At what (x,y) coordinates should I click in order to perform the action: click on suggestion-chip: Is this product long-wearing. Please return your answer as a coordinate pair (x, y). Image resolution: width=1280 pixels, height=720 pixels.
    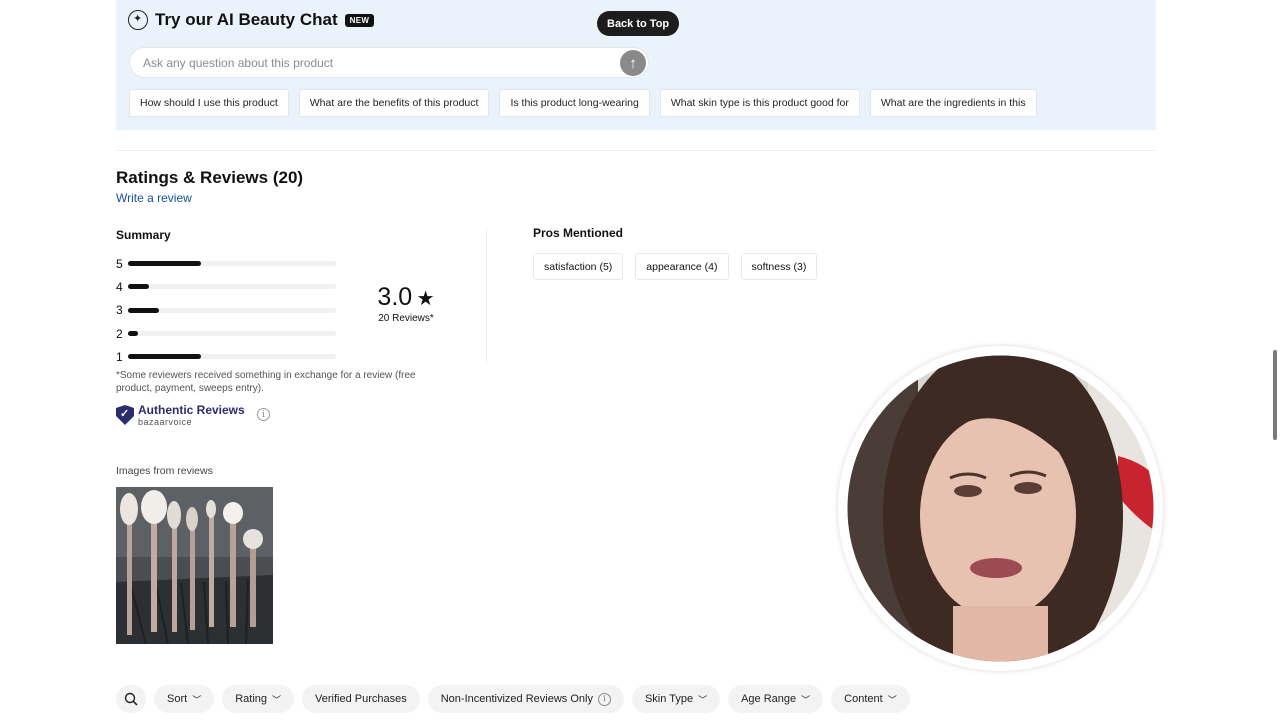
    Looking at the image, I should click on (574, 103).